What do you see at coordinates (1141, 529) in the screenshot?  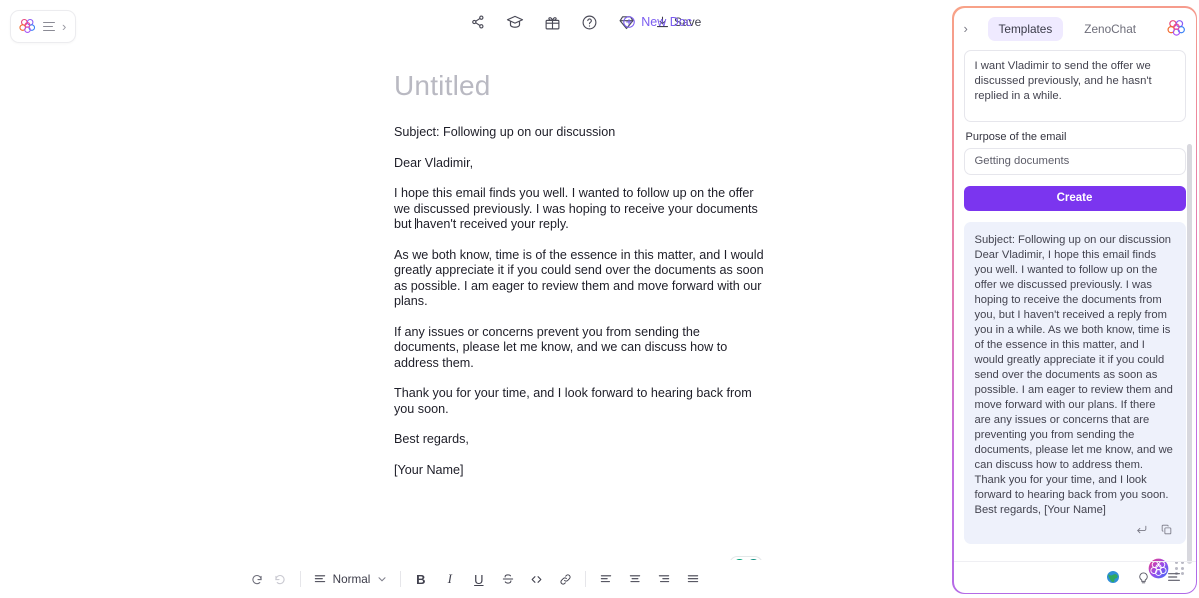 I see `insert-arrow-icon` at bounding box center [1141, 529].